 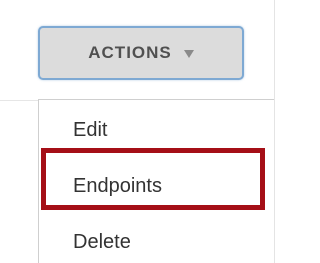 What do you see at coordinates (130, 52) in the screenshot?
I see `actions-button-label: ACTIONS` at bounding box center [130, 52].